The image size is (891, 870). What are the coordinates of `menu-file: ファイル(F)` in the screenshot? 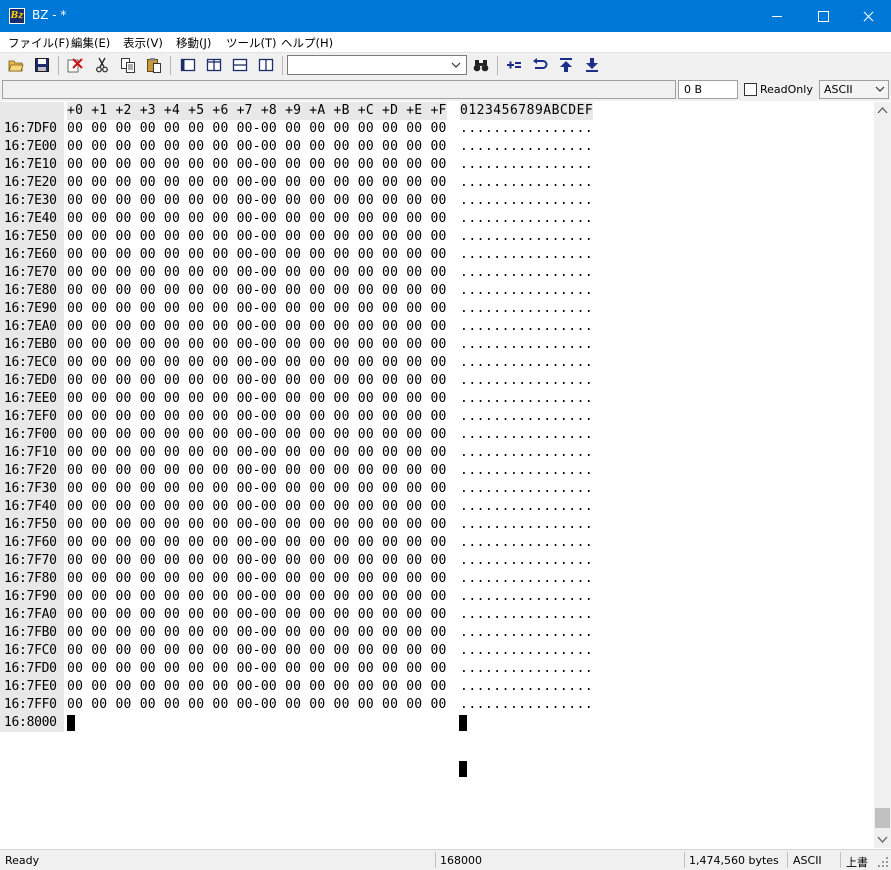 It's located at (39, 43).